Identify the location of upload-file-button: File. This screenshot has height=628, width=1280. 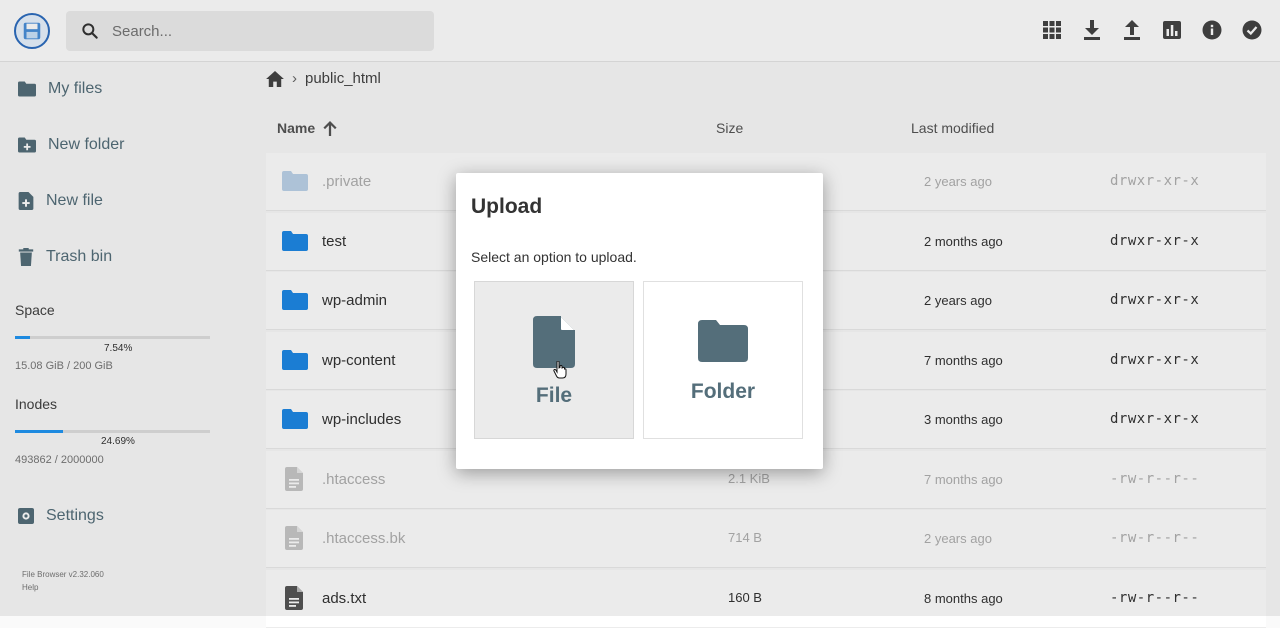
(554, 360).